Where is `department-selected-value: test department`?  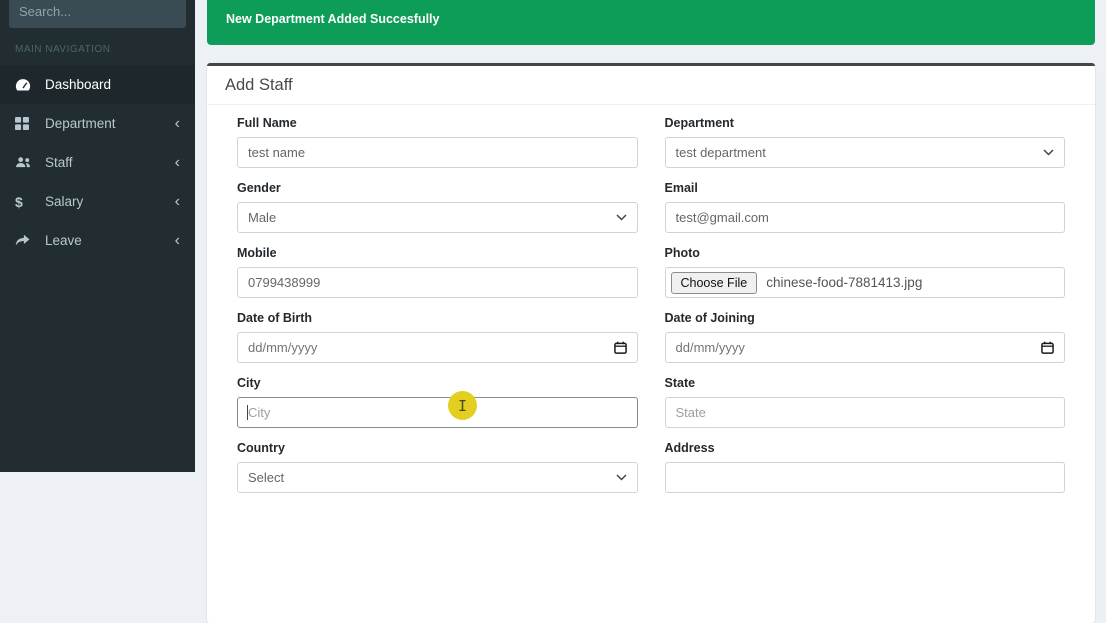 department-selected-value: test department is located at coordinates (720, 152).